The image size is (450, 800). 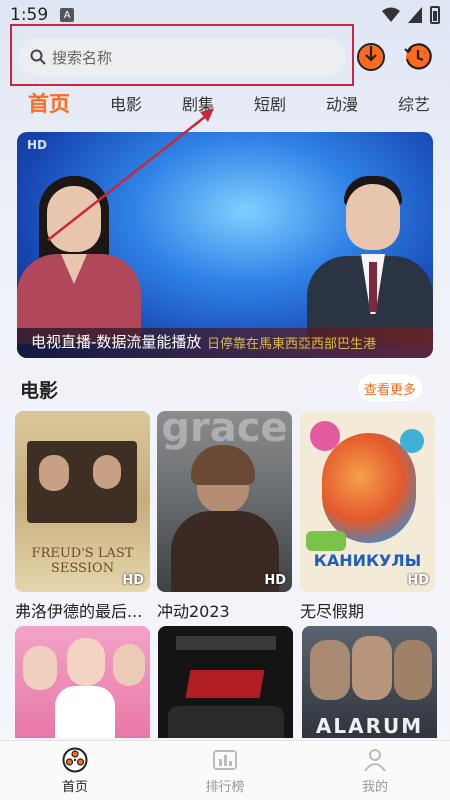 What do you see at coordinates (369, 682) in the screenshot?
I see `movie-poster: ALARUM` at bounding box center [369, 682].